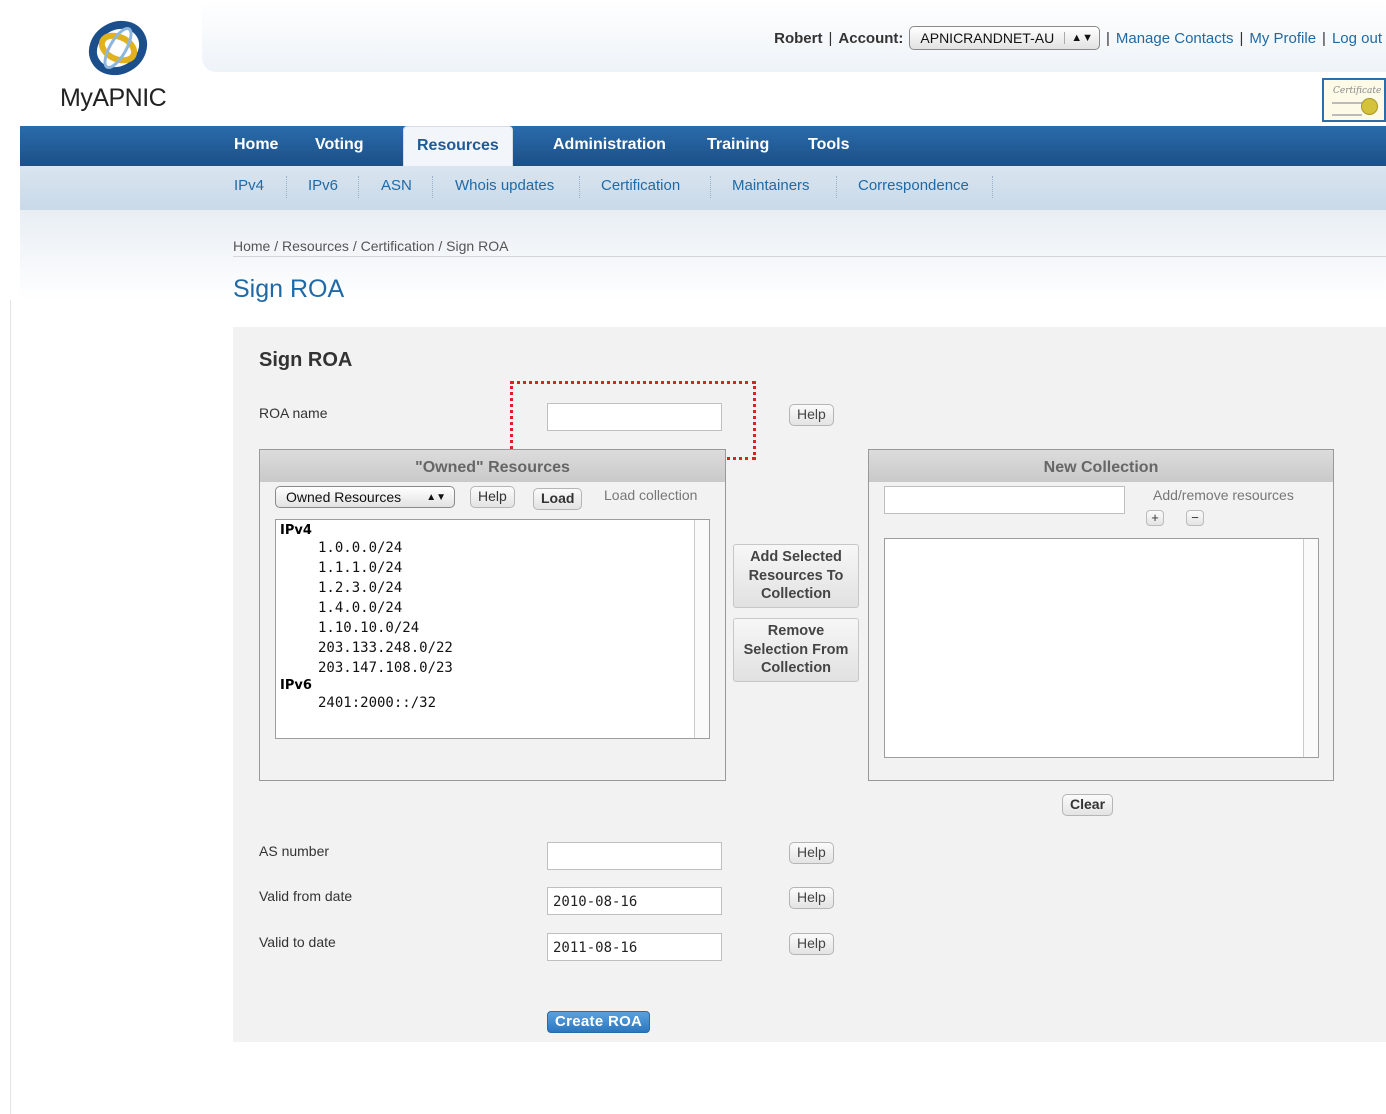  What do you see at coordinates (558, 499) in the screenshot?
I see `load-button: Load` at bounding box center [558, 499].